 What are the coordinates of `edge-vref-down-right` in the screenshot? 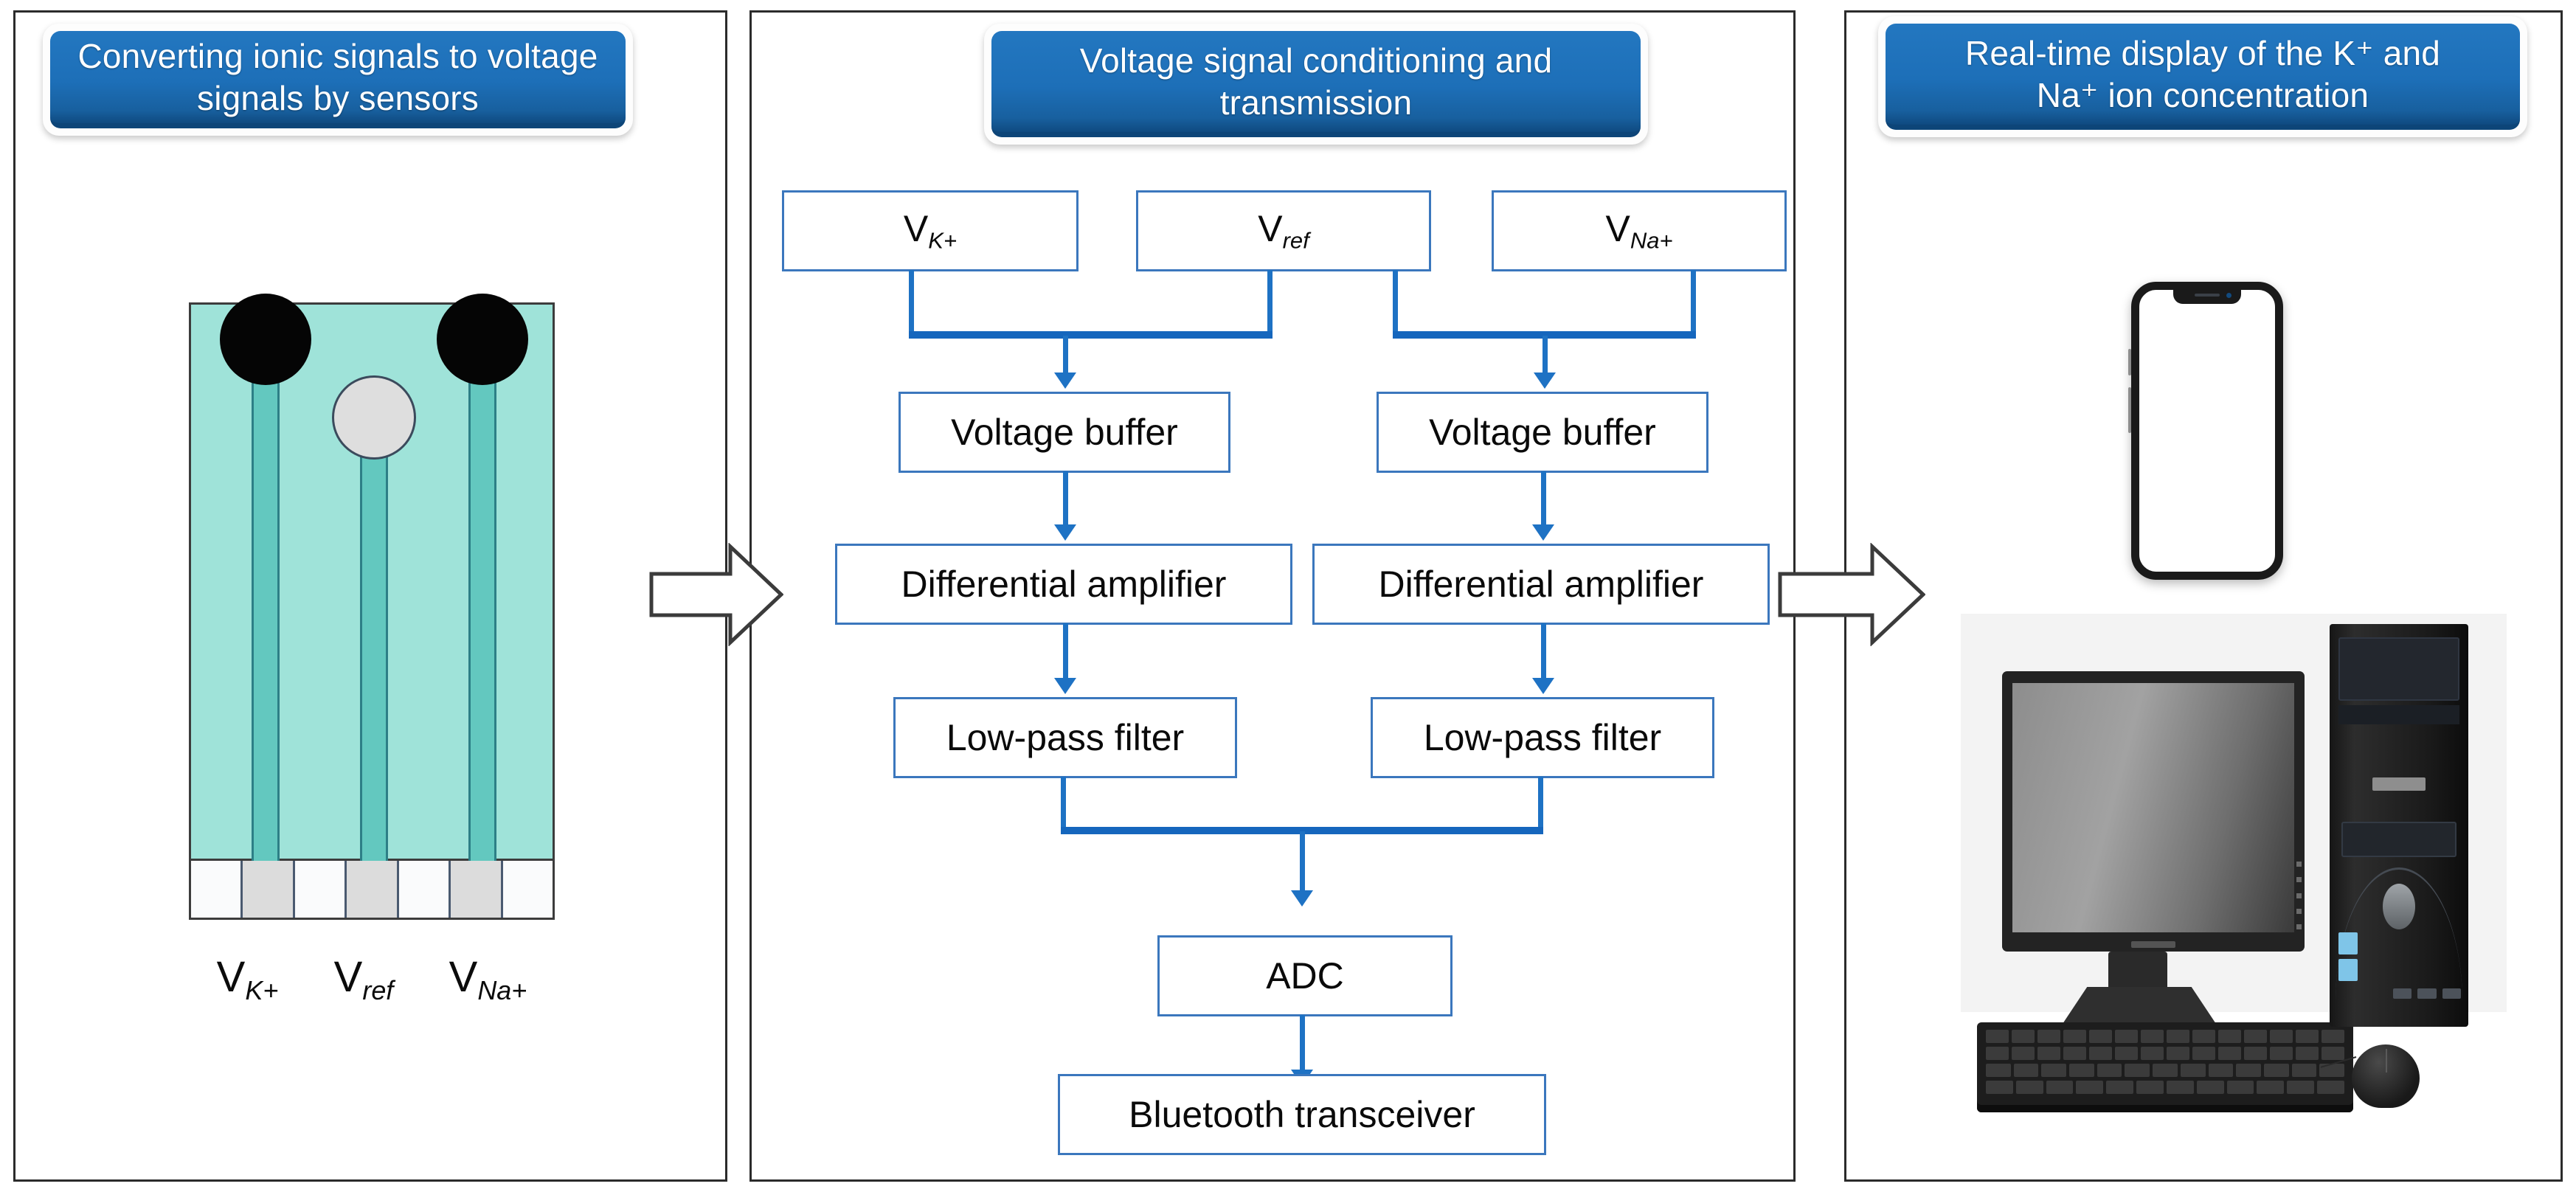 It's located at (1396, 303).